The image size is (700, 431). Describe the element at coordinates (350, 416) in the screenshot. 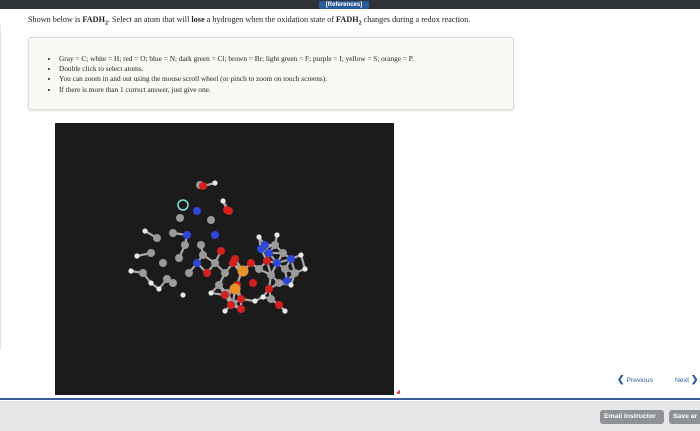

I see `footer-bar: Email Instructor Save ar` at that location.